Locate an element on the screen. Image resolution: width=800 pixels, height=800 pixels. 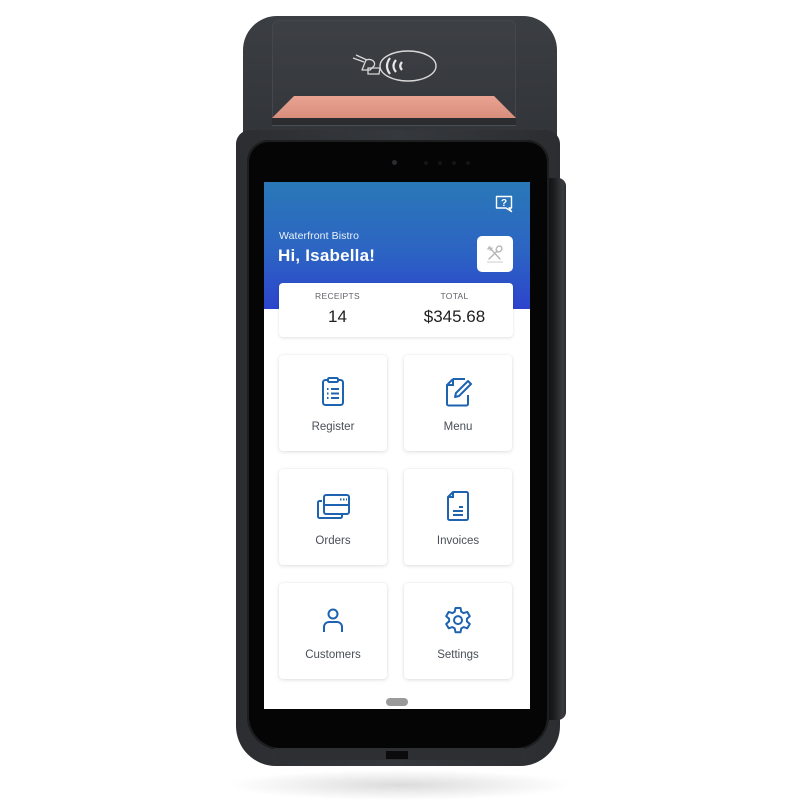
fork-spoon-icon is located at coordinates (495, 254).